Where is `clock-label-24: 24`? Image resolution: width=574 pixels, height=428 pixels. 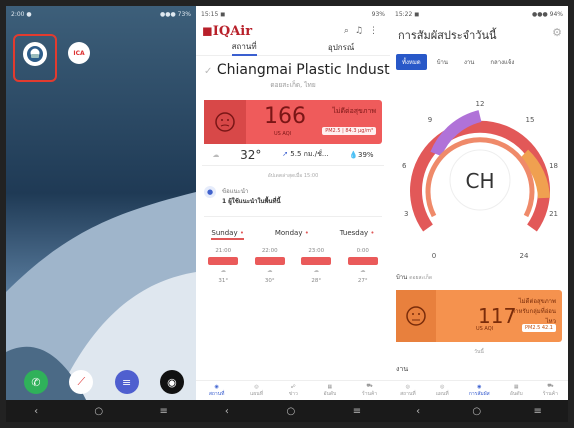 clock-label-24: 24 is located at coordinates (524, 256).